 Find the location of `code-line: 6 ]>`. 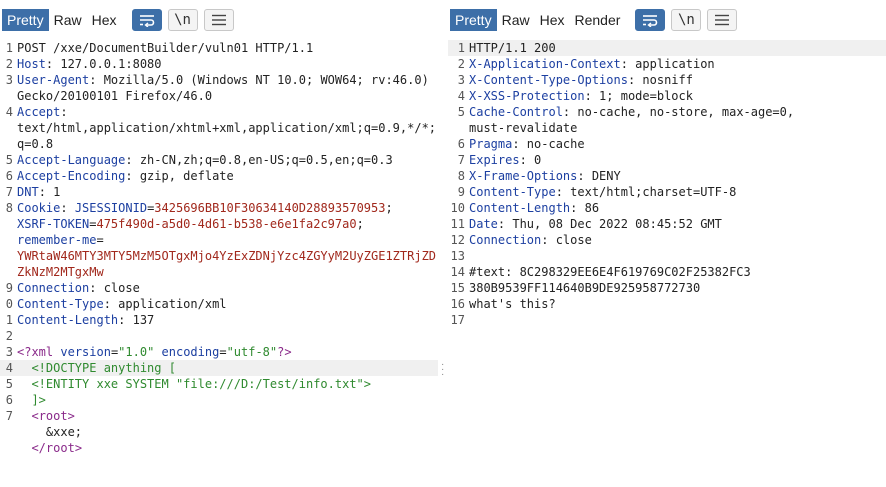

code-line: 6 ]> is located at coordinates (219, 400).